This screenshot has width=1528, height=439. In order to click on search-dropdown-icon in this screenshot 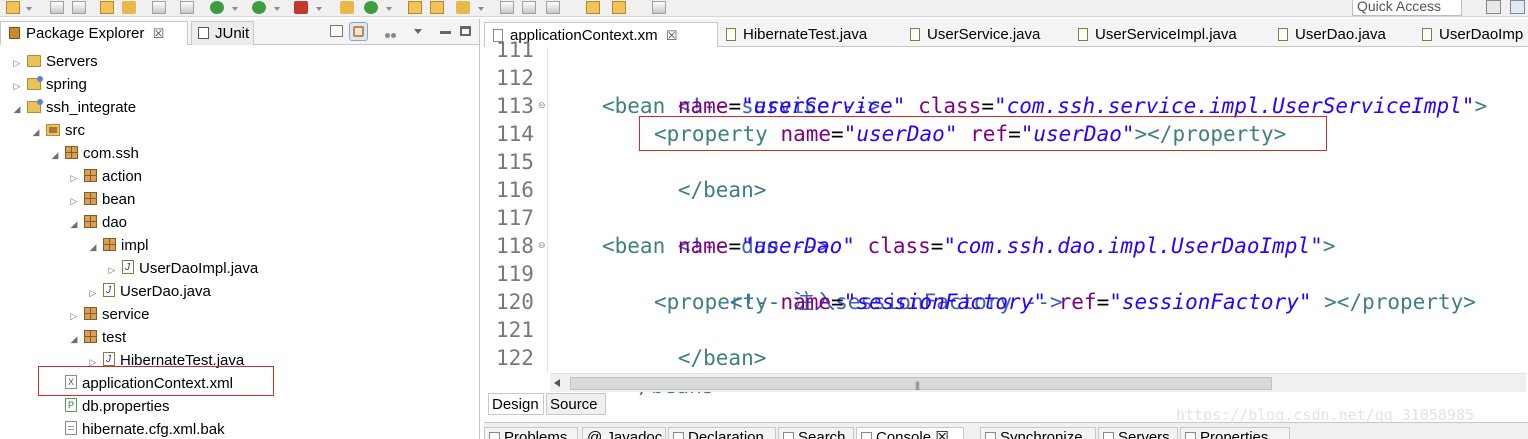, I will do `click(481, 9)`.